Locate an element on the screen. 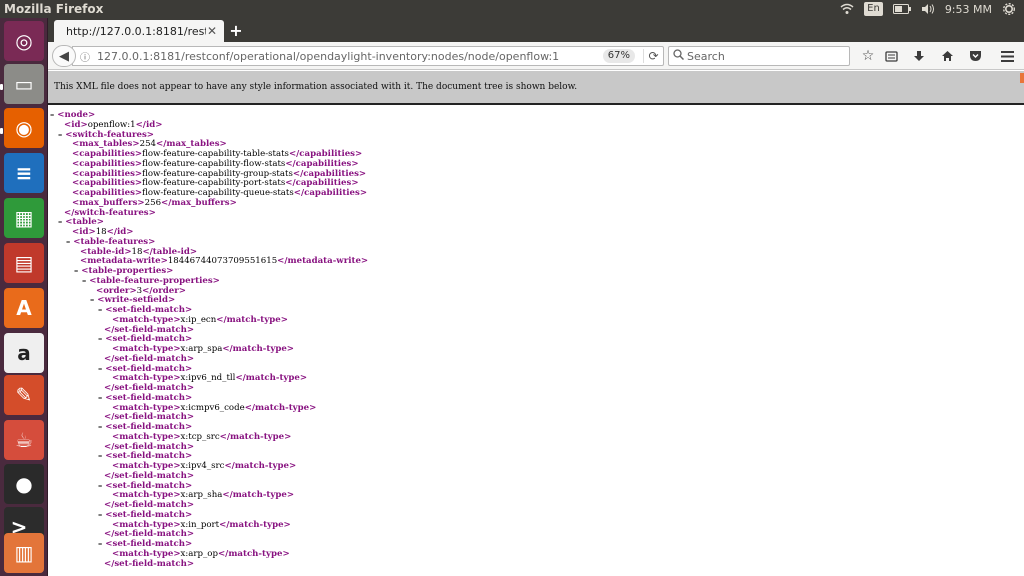 The width and height of the screenshot is (1024, 576). xml-text-value: 256 is located at coordinates (153, 202).